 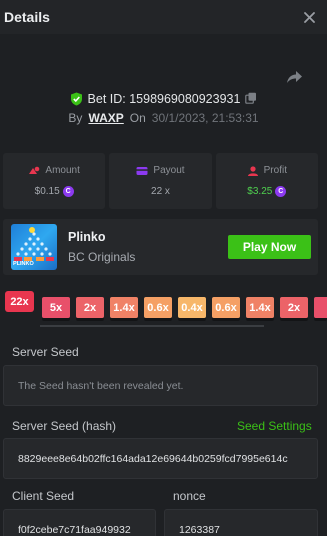 I want to click on stat-payout: Payout 22 x, so click(x=160, y=181).